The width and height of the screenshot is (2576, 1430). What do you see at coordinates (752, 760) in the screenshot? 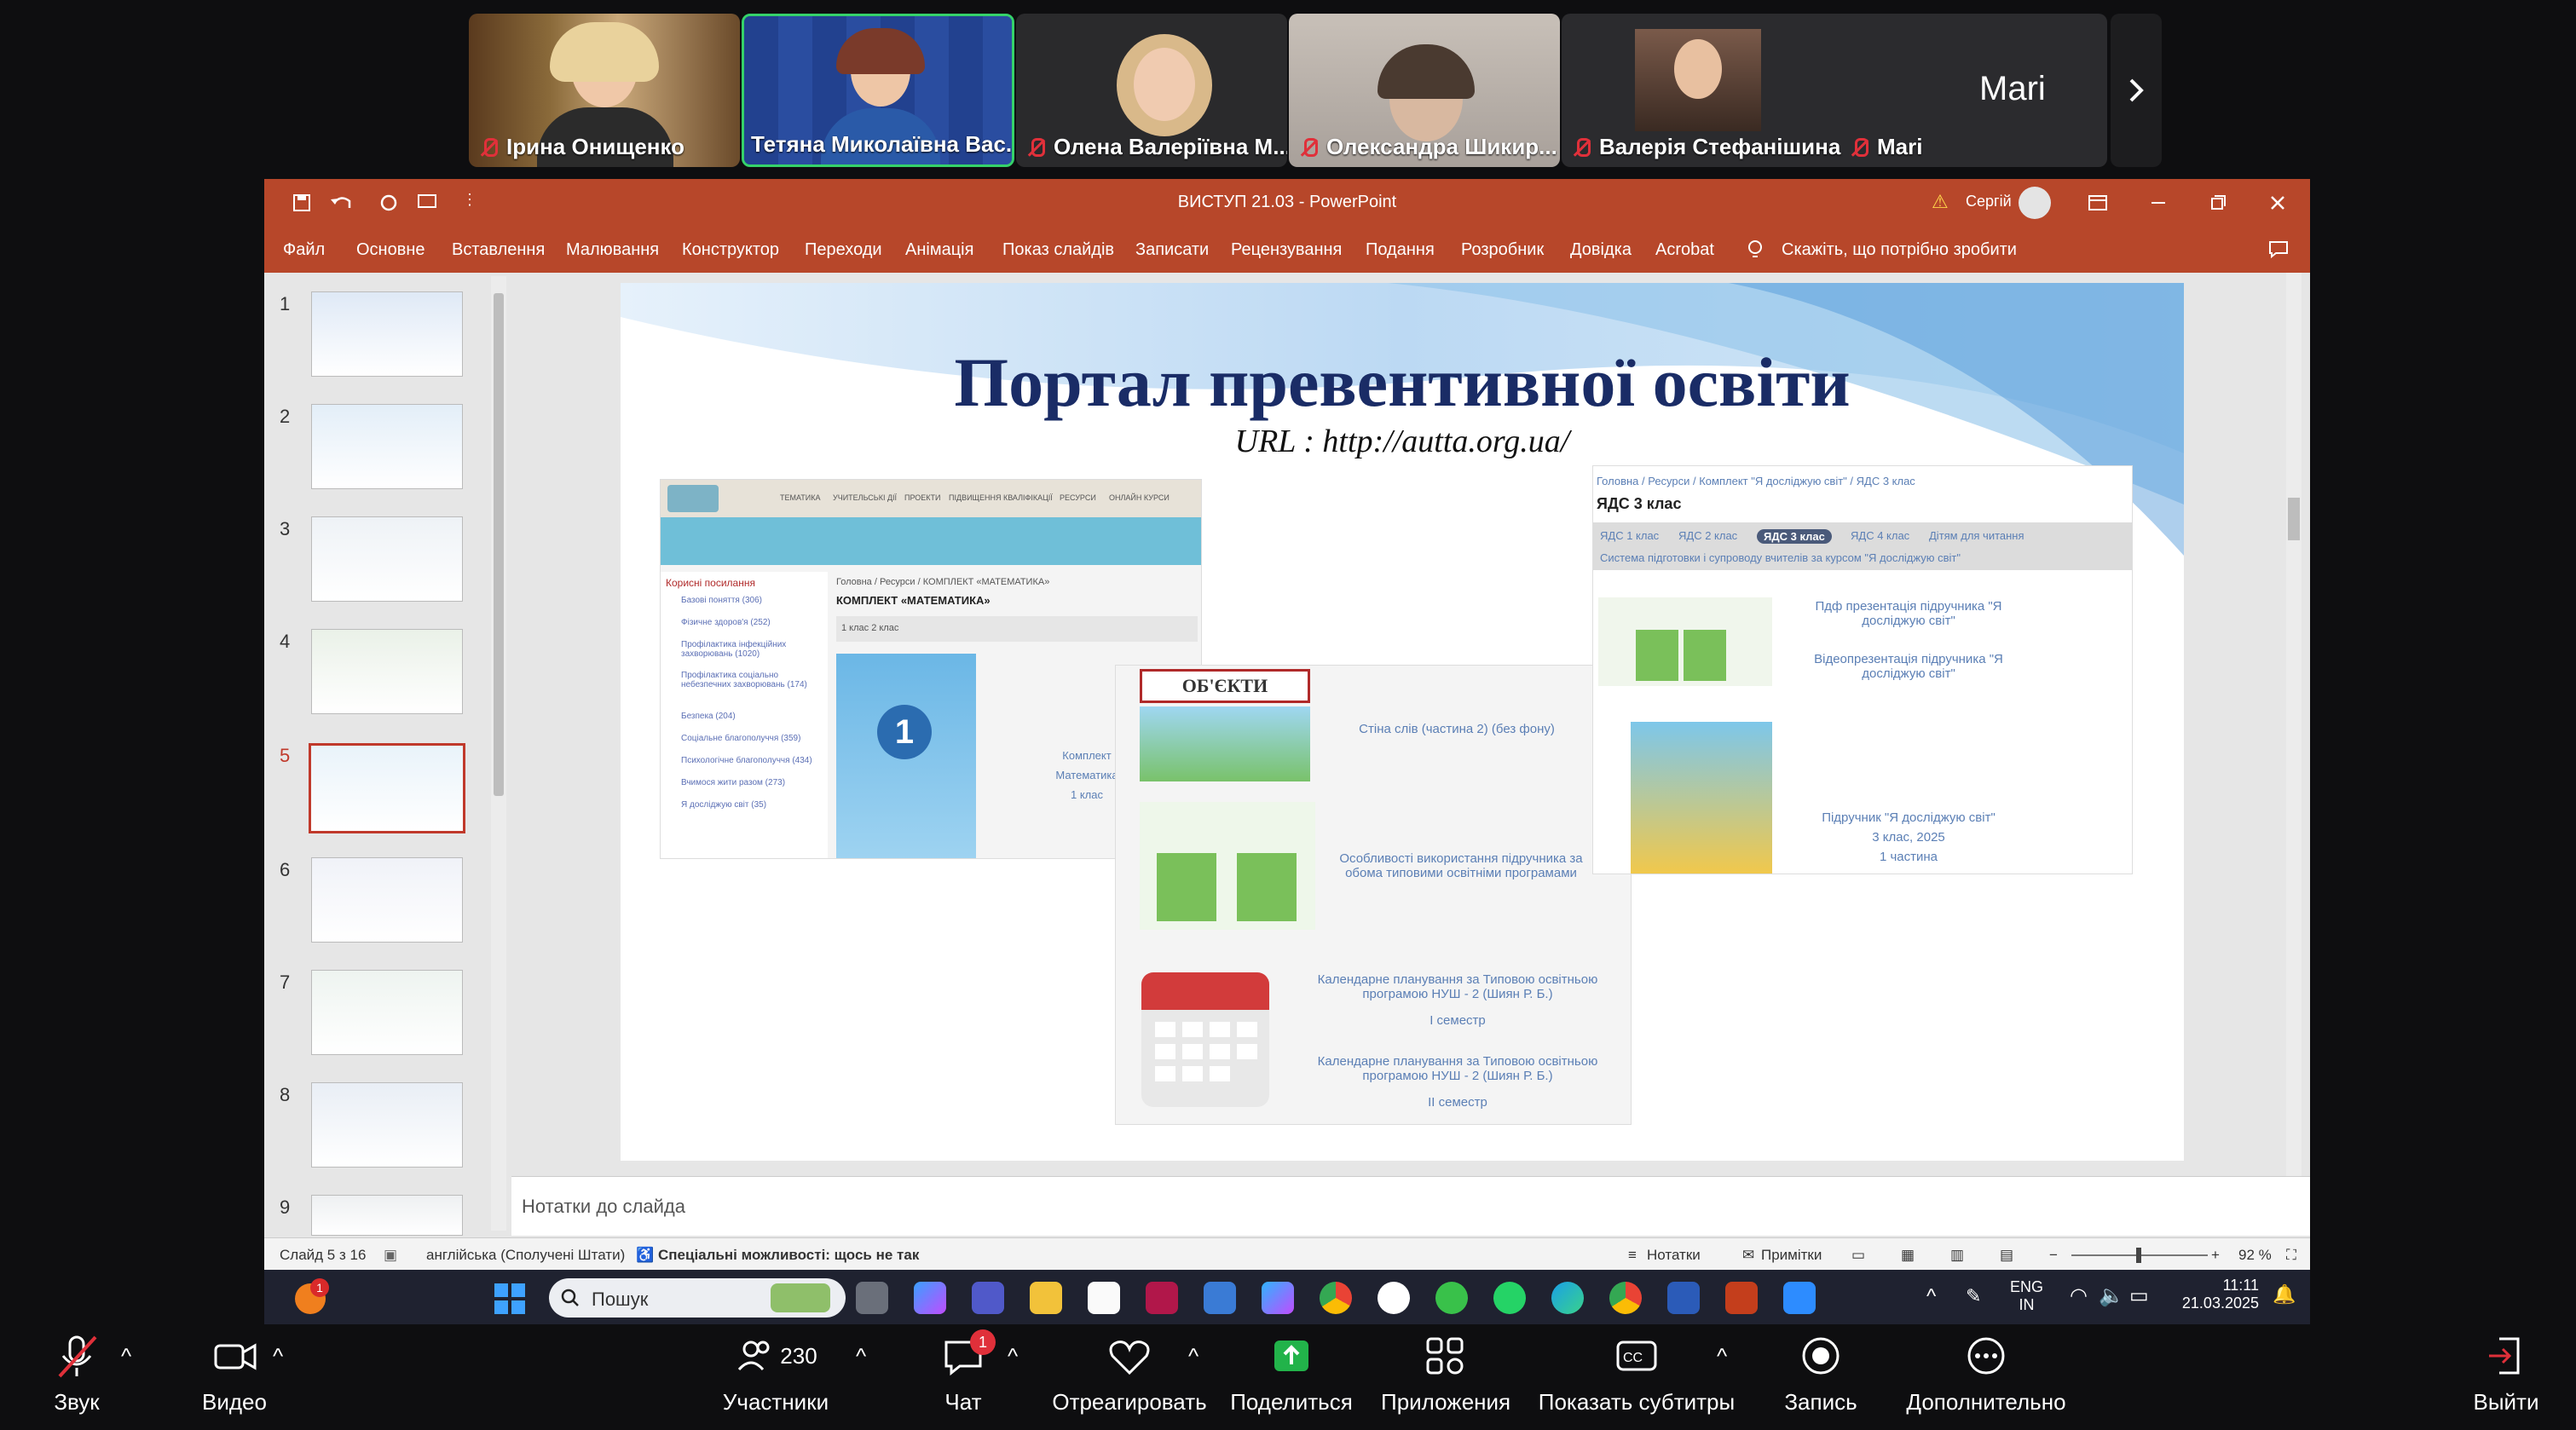
I see `sidebar-link: Психологічне благополуччя (434)` at bounding box center [752, 760].